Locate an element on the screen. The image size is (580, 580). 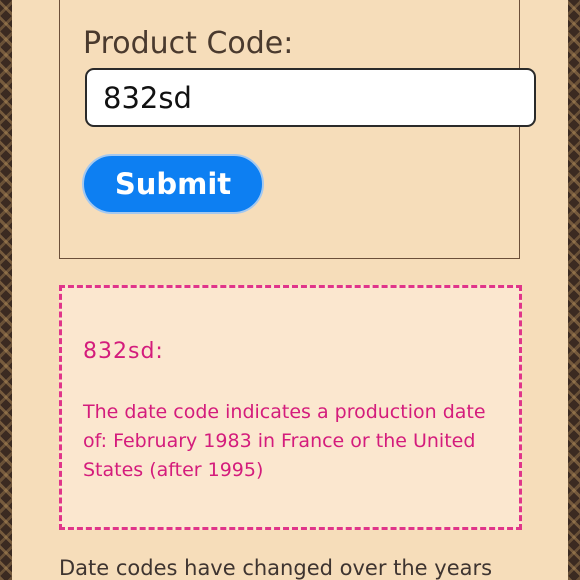
result-title: 832sd: is located at coordinates (123, 351).